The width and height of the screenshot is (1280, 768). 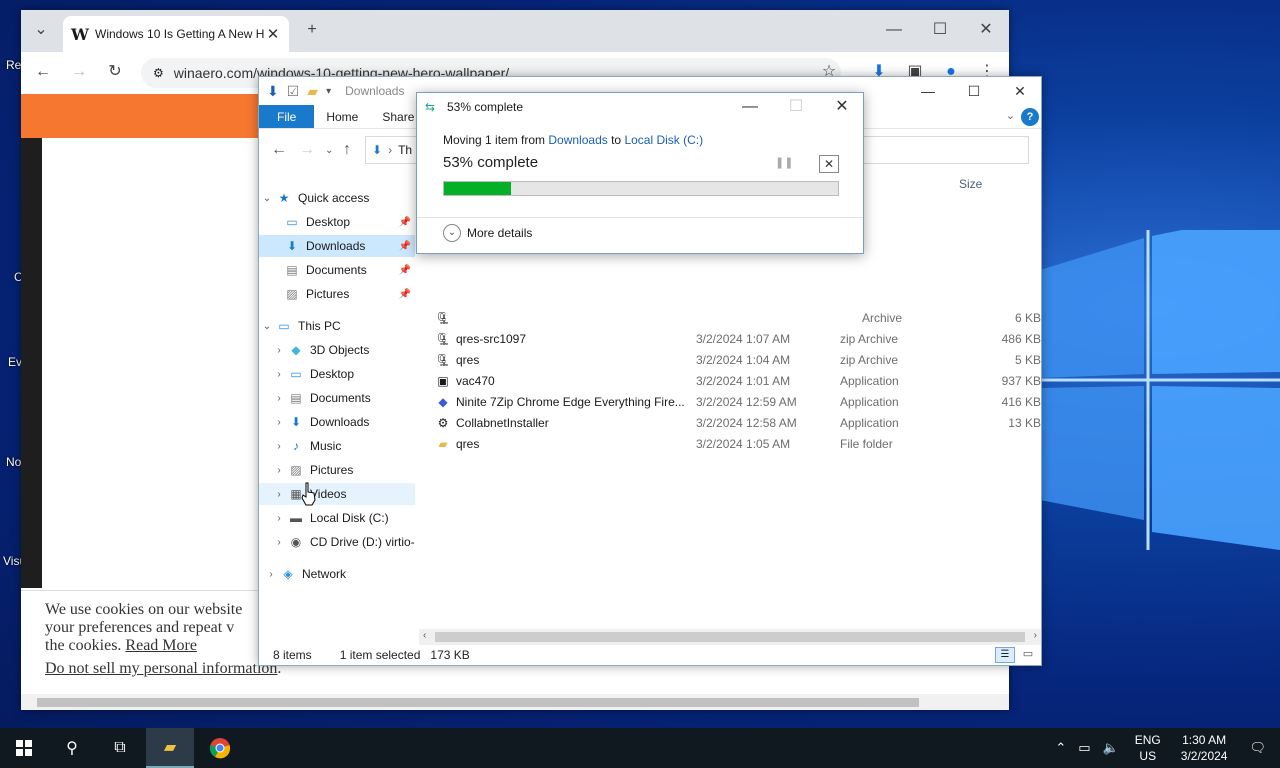 What do you see at coordinates (577, 140) in the screenshot?
I see `source-link: Downloads` at bounding box center [577, 140].